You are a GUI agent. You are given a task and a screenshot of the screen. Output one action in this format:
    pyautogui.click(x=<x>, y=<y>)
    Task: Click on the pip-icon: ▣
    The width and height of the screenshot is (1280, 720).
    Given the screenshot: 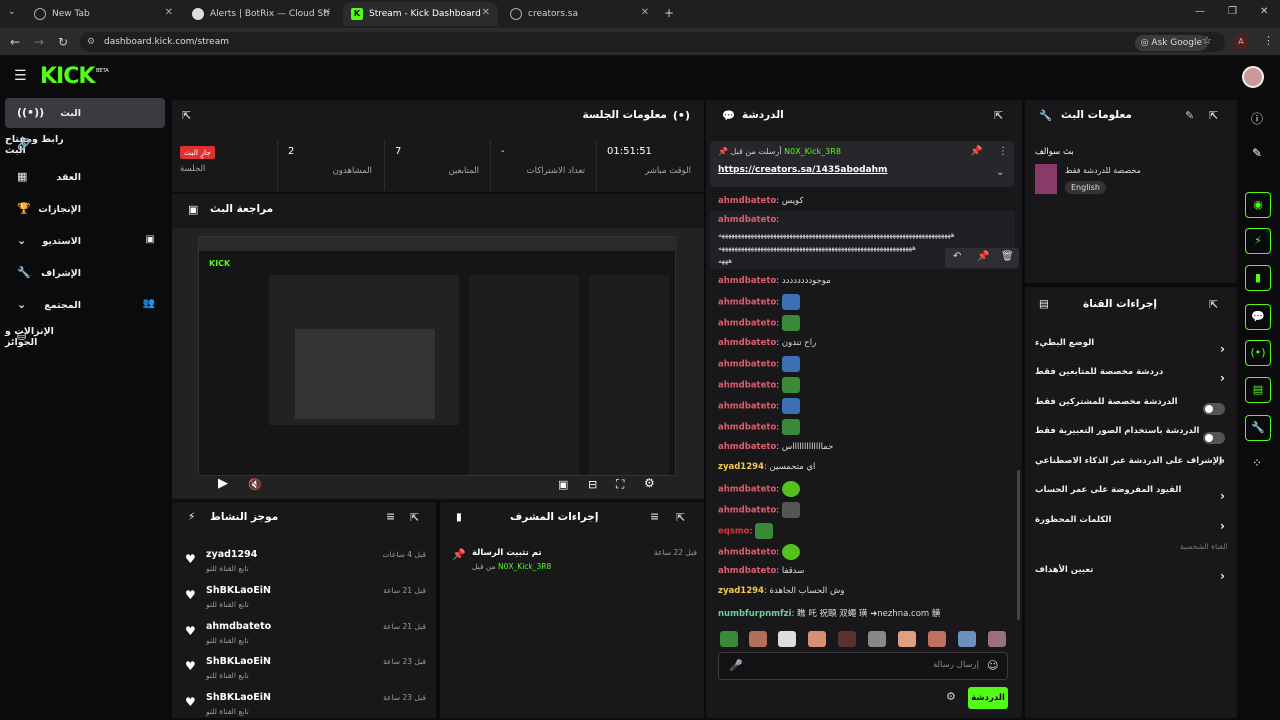 What is the action you would take?
    pyautogui.click(x=563, y=484)
    